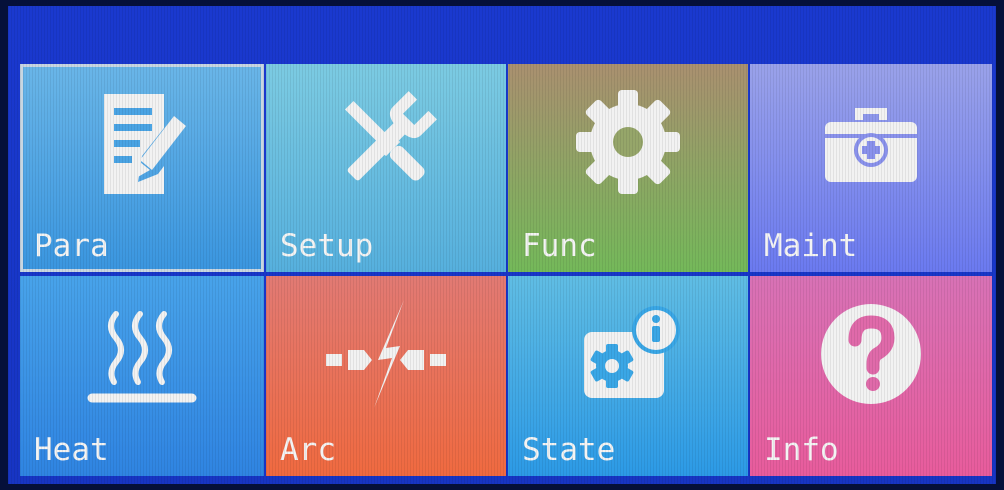  I want to click on lightning-arc-icon, so click(386, 354).